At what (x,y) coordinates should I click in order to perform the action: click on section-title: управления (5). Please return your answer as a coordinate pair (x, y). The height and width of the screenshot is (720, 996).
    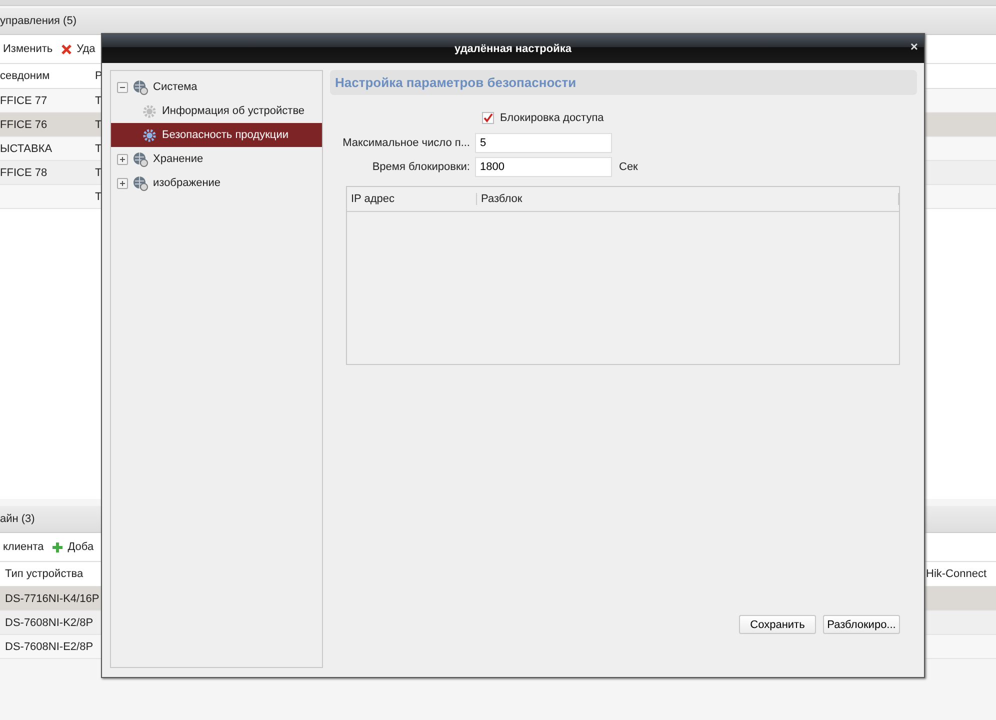
    Looking at the image, I should click on (38, 21).